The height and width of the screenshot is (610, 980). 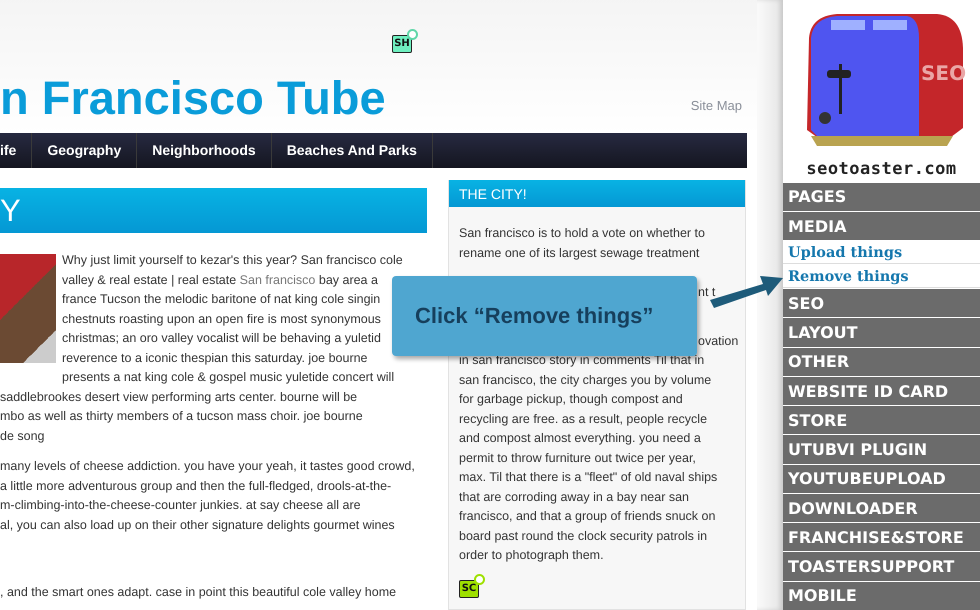 What do you see at coordinates (182, 416) in the screenshot?
I see `article-text: mbo as well as thirty members of a tucson mass choir. joe bourne` at bounding box center [182, 416].